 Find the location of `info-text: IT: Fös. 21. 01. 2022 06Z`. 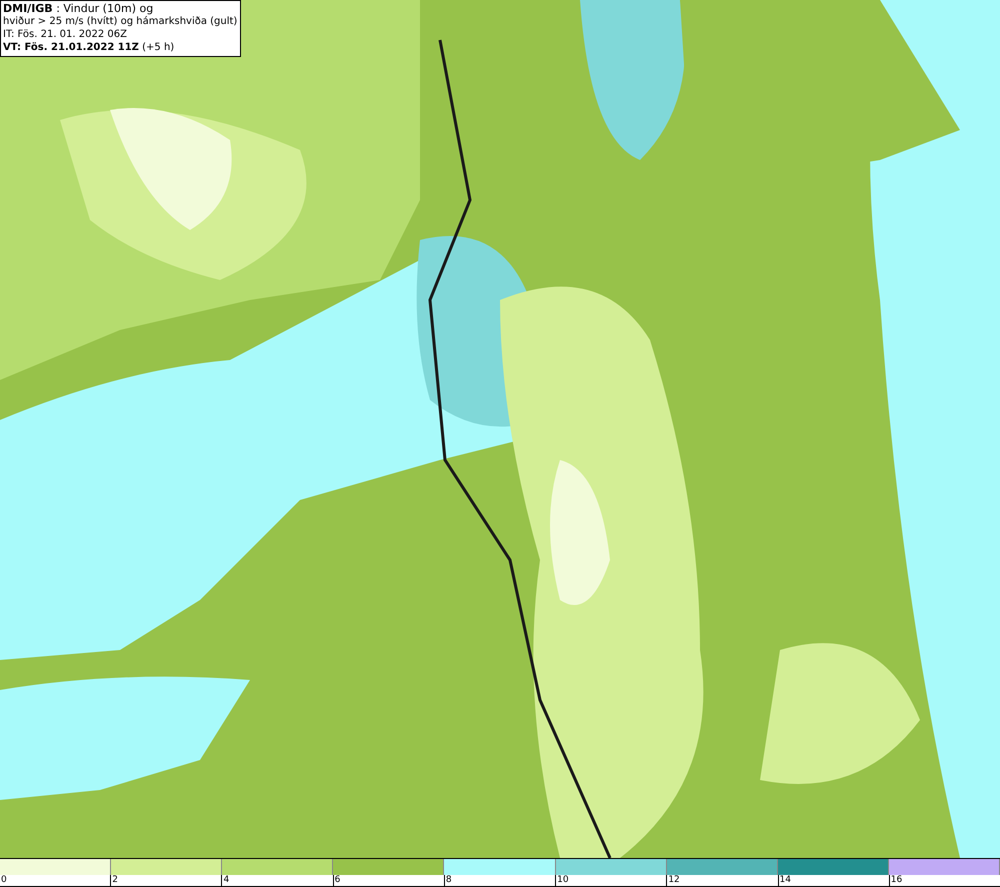

info-text: IT: Fös. 21. 01. 2022 06Z is located at coordinates (65, 34).